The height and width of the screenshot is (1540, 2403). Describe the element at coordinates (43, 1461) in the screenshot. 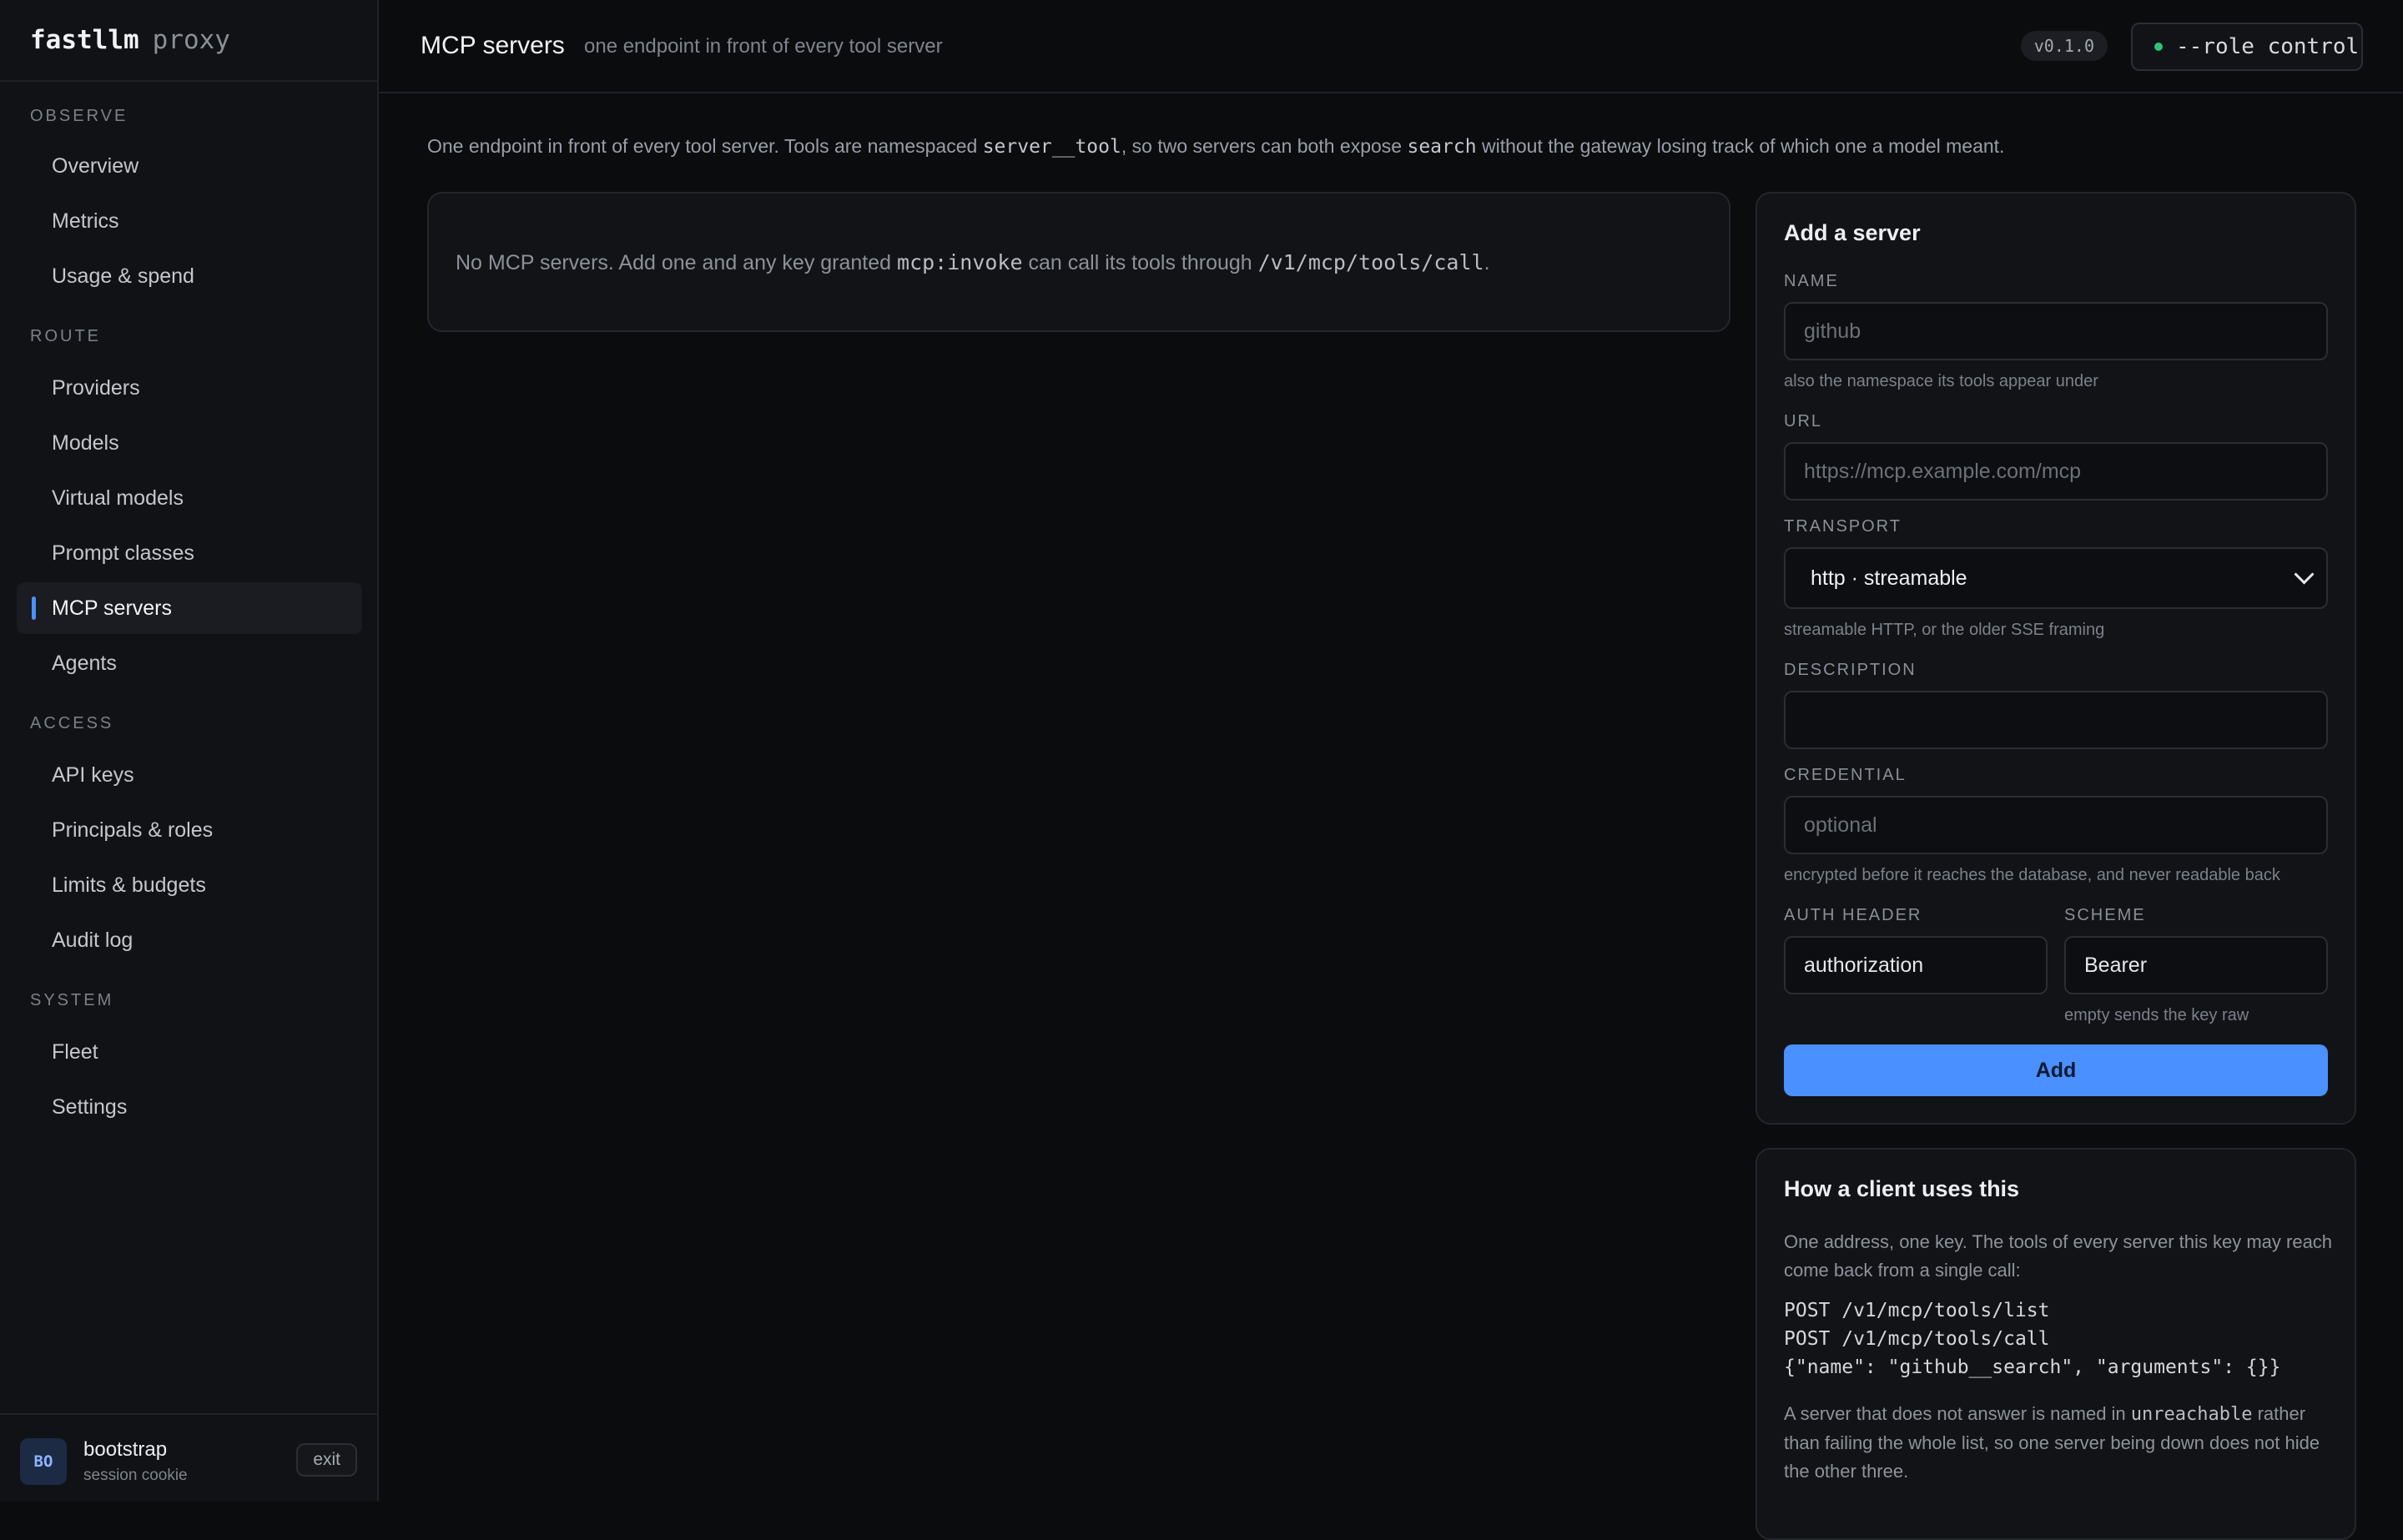

I see `avatar: BO` at that location.